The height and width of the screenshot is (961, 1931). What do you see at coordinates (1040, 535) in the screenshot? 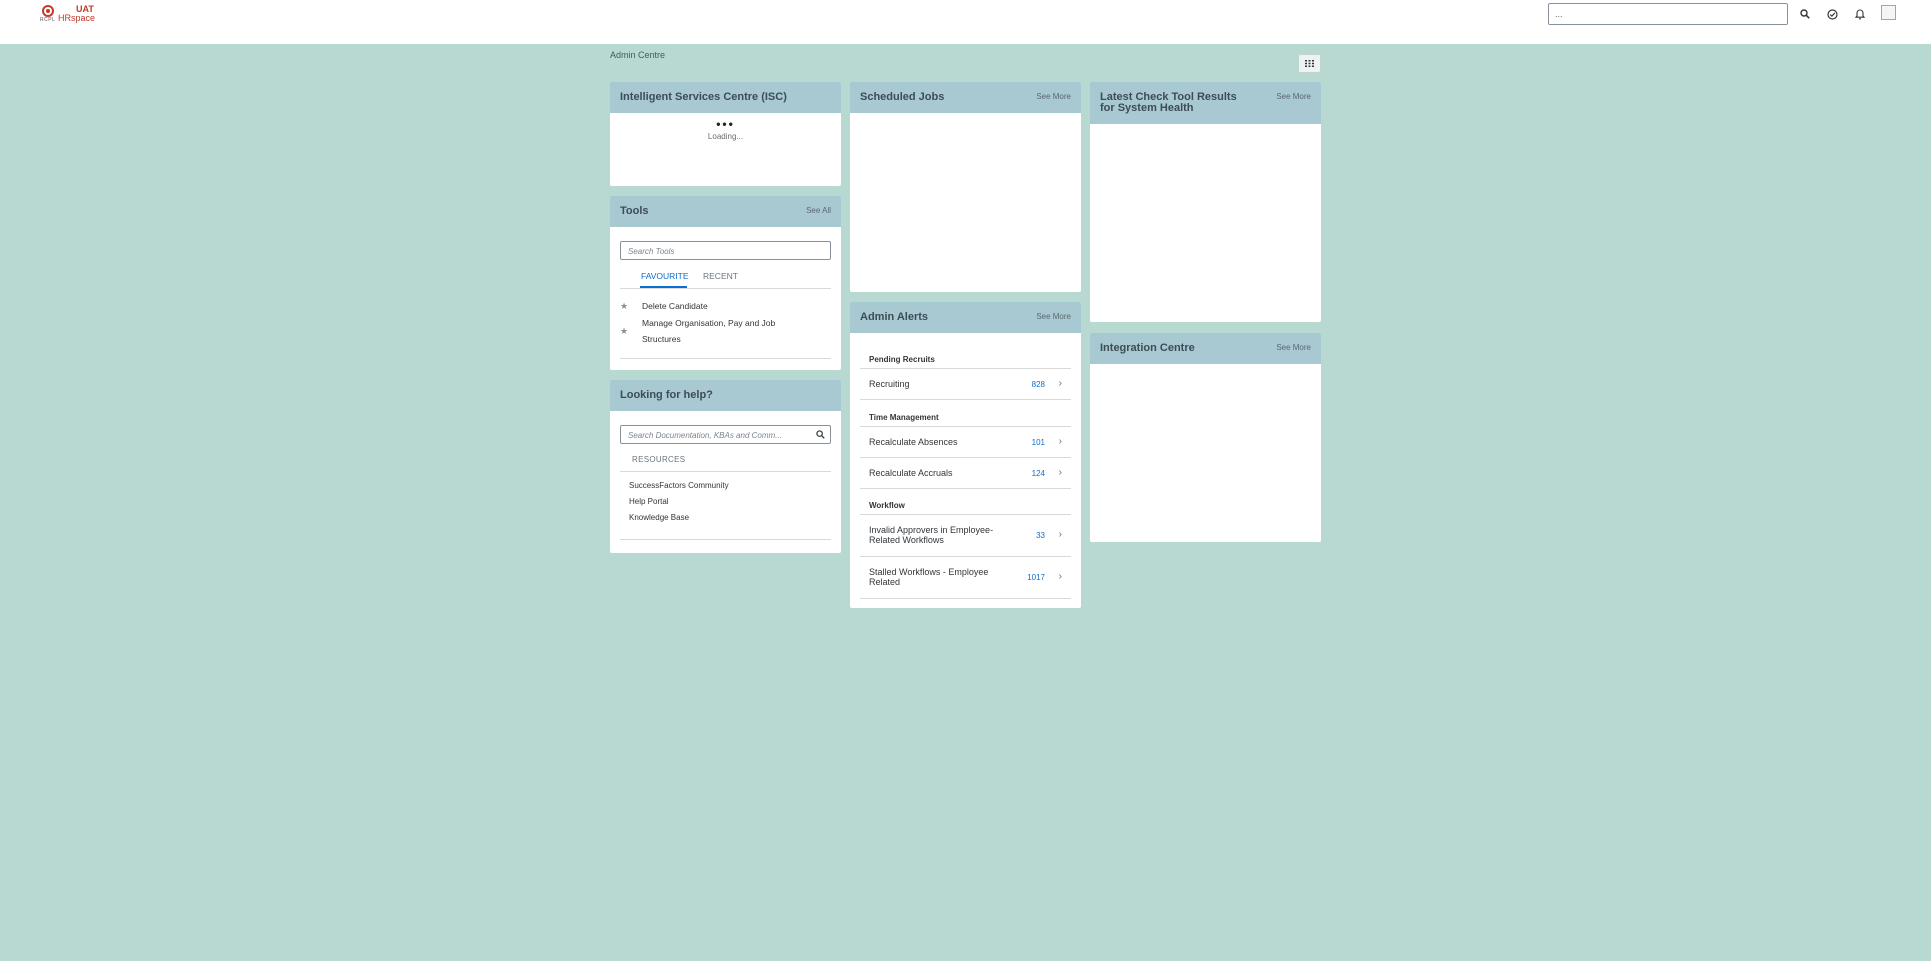
I see `alert-row-count: 33` at bounding box center [1040, 535].